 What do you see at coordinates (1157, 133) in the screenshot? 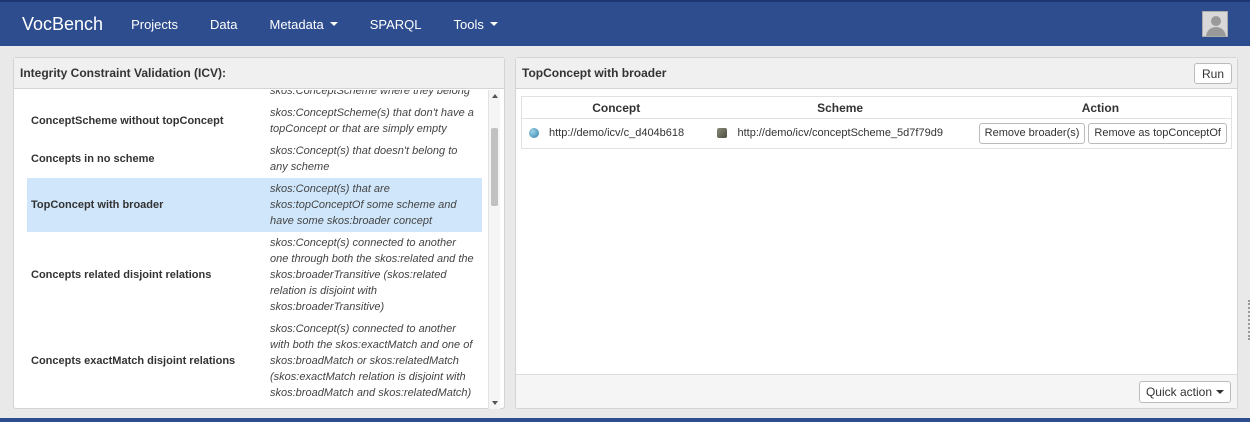
I see `remove-as-topconceptof-button: Remove as topConceptOf` at bounding box center [1157, 133].